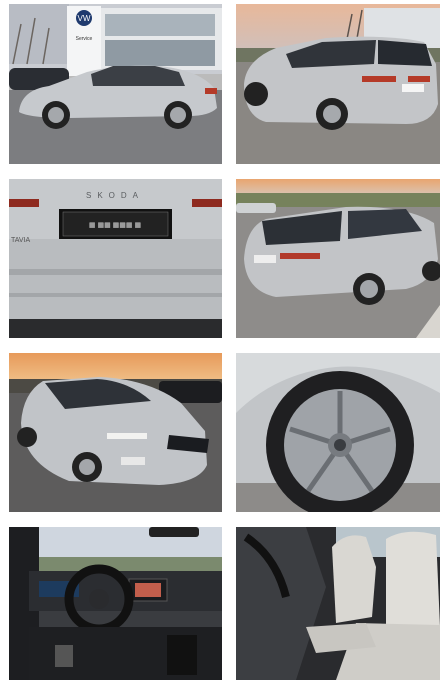 The width and height of the screenshot is (440, 680). Describe the element at coordinates (115, 225) in the screenshot. I see `license-plate-placeholder: ▦ ▦▦ ▦▦▦ ▦` at that location.